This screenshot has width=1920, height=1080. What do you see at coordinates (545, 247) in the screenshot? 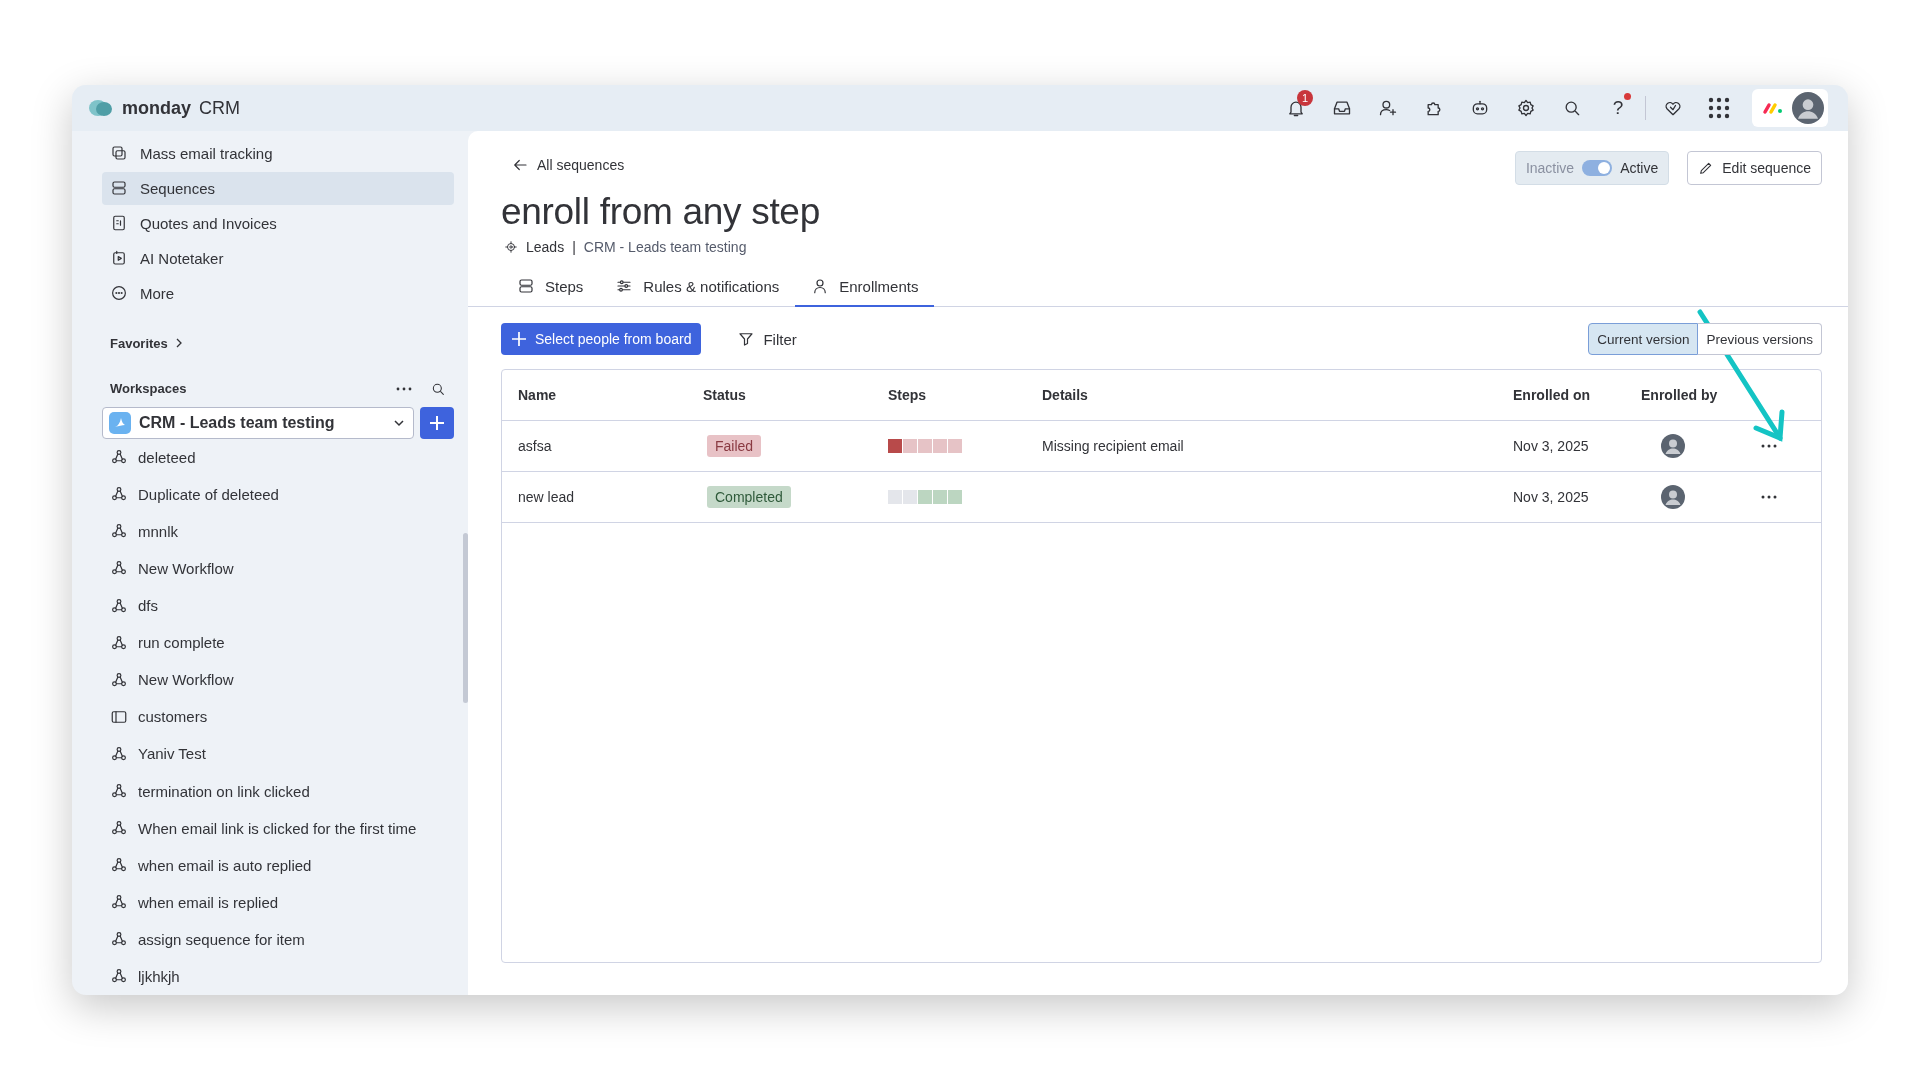
I see `entity-label: Leads` at bounding box center [545, 247].